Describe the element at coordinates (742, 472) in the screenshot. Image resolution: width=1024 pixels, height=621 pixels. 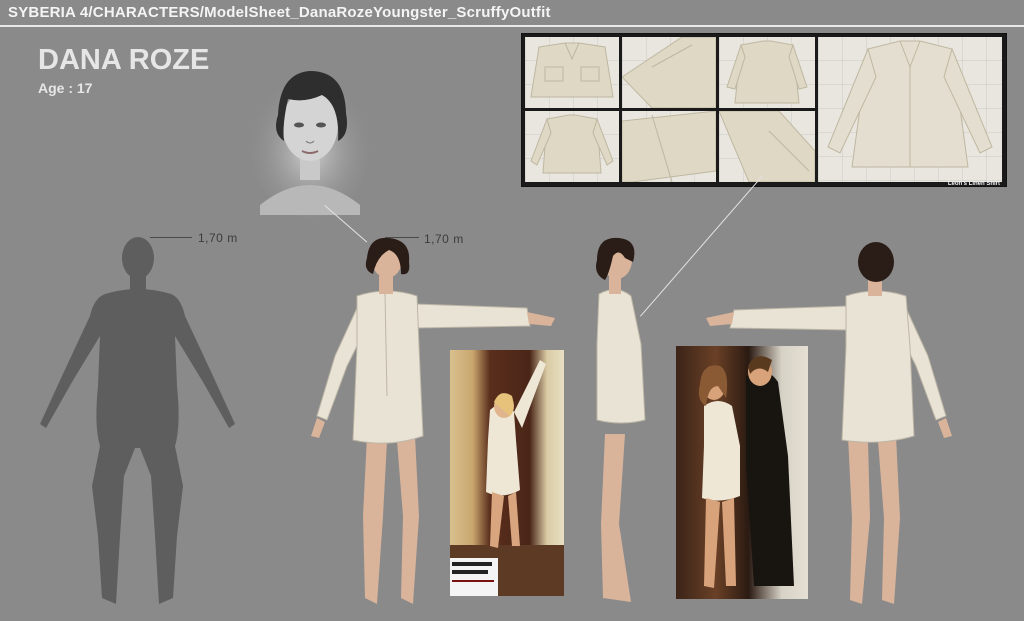
I see `reference-photo-right` at that location.